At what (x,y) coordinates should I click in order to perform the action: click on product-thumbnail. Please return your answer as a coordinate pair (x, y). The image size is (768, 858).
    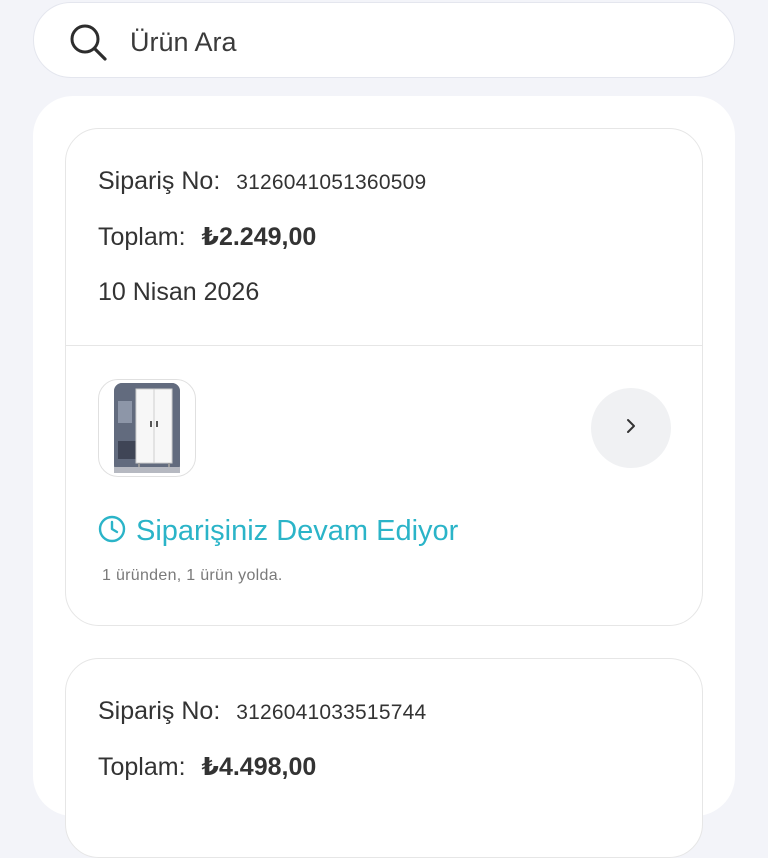
    Looking at the image, I should click on (147, 428).